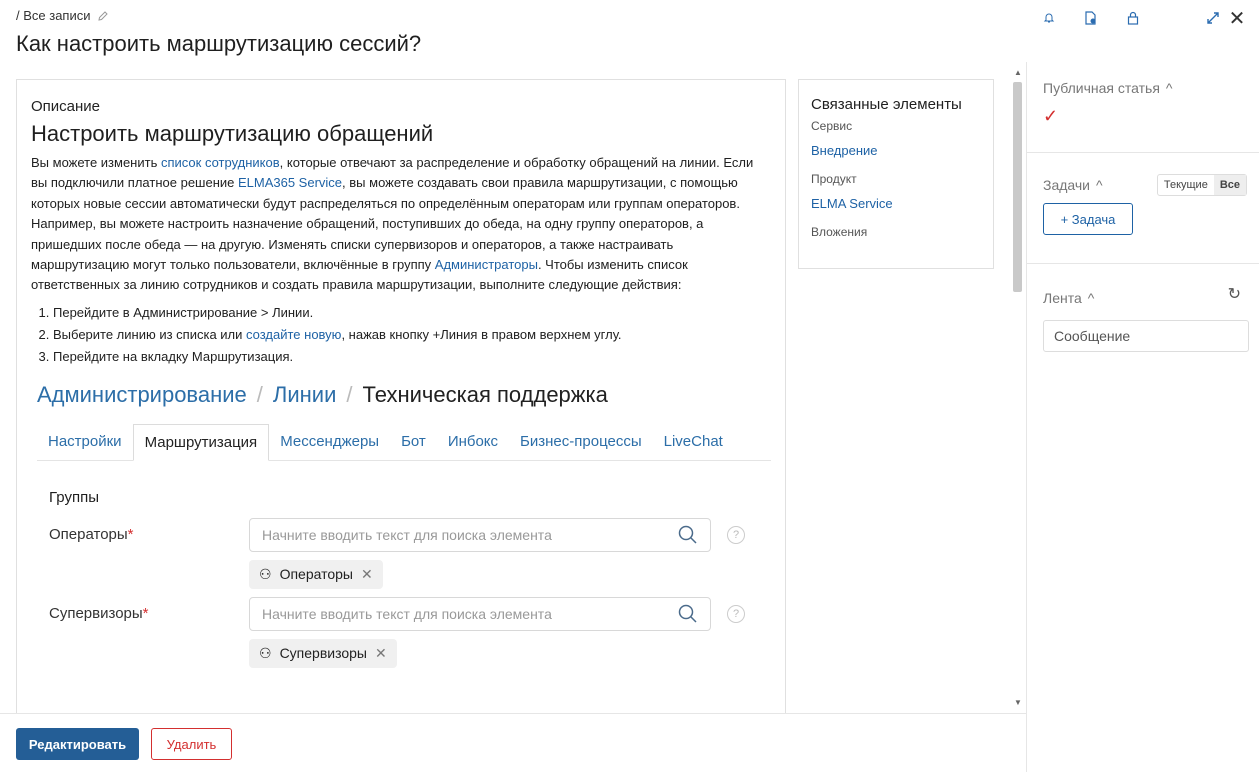 The height and width of the screenshot is (772, 1259). I want to click on page-title: Как настроить маршрутизацию сессий?, so click(219, 43).